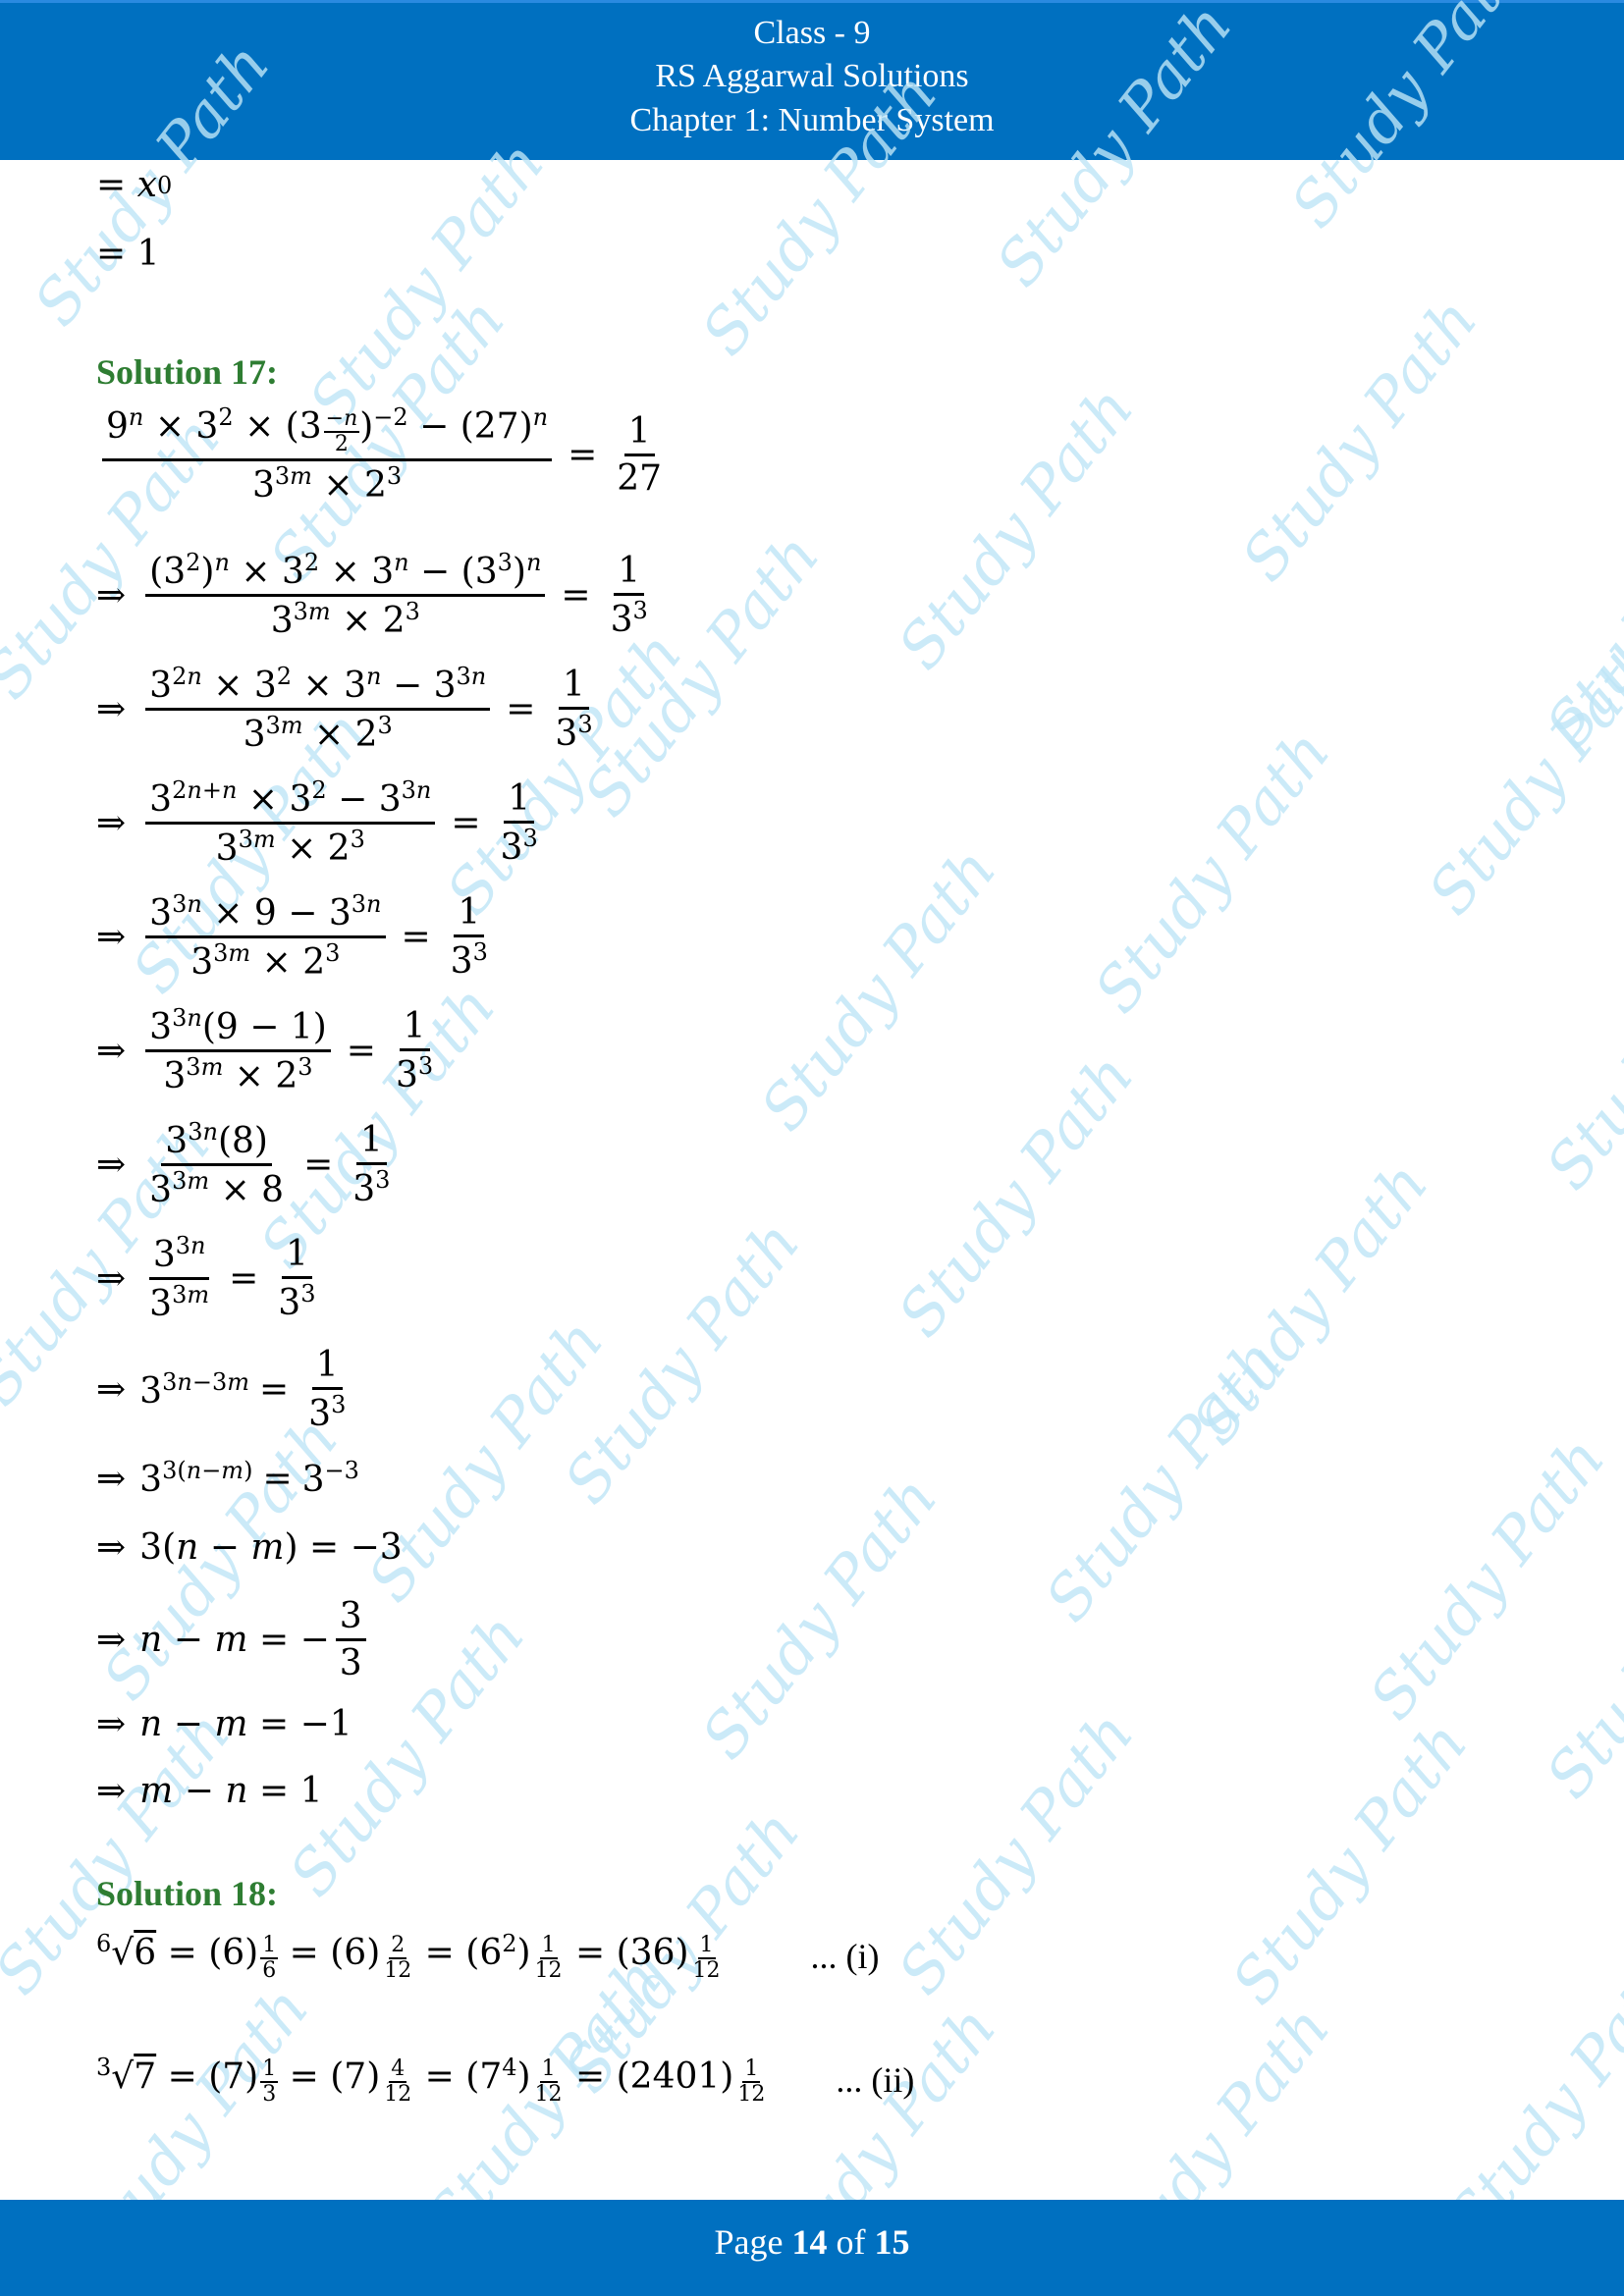  Describe the element at coordinates (812, 33) in the screenshot. I see `header-class: Class - 9` at that location.